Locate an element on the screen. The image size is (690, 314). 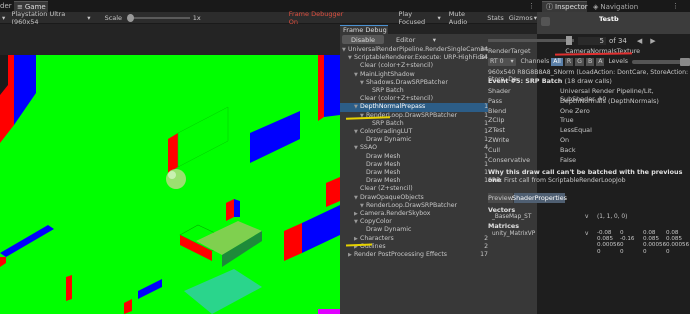
frame-debug-tabbar: Frame Debug is located at coordinates (438, 29).